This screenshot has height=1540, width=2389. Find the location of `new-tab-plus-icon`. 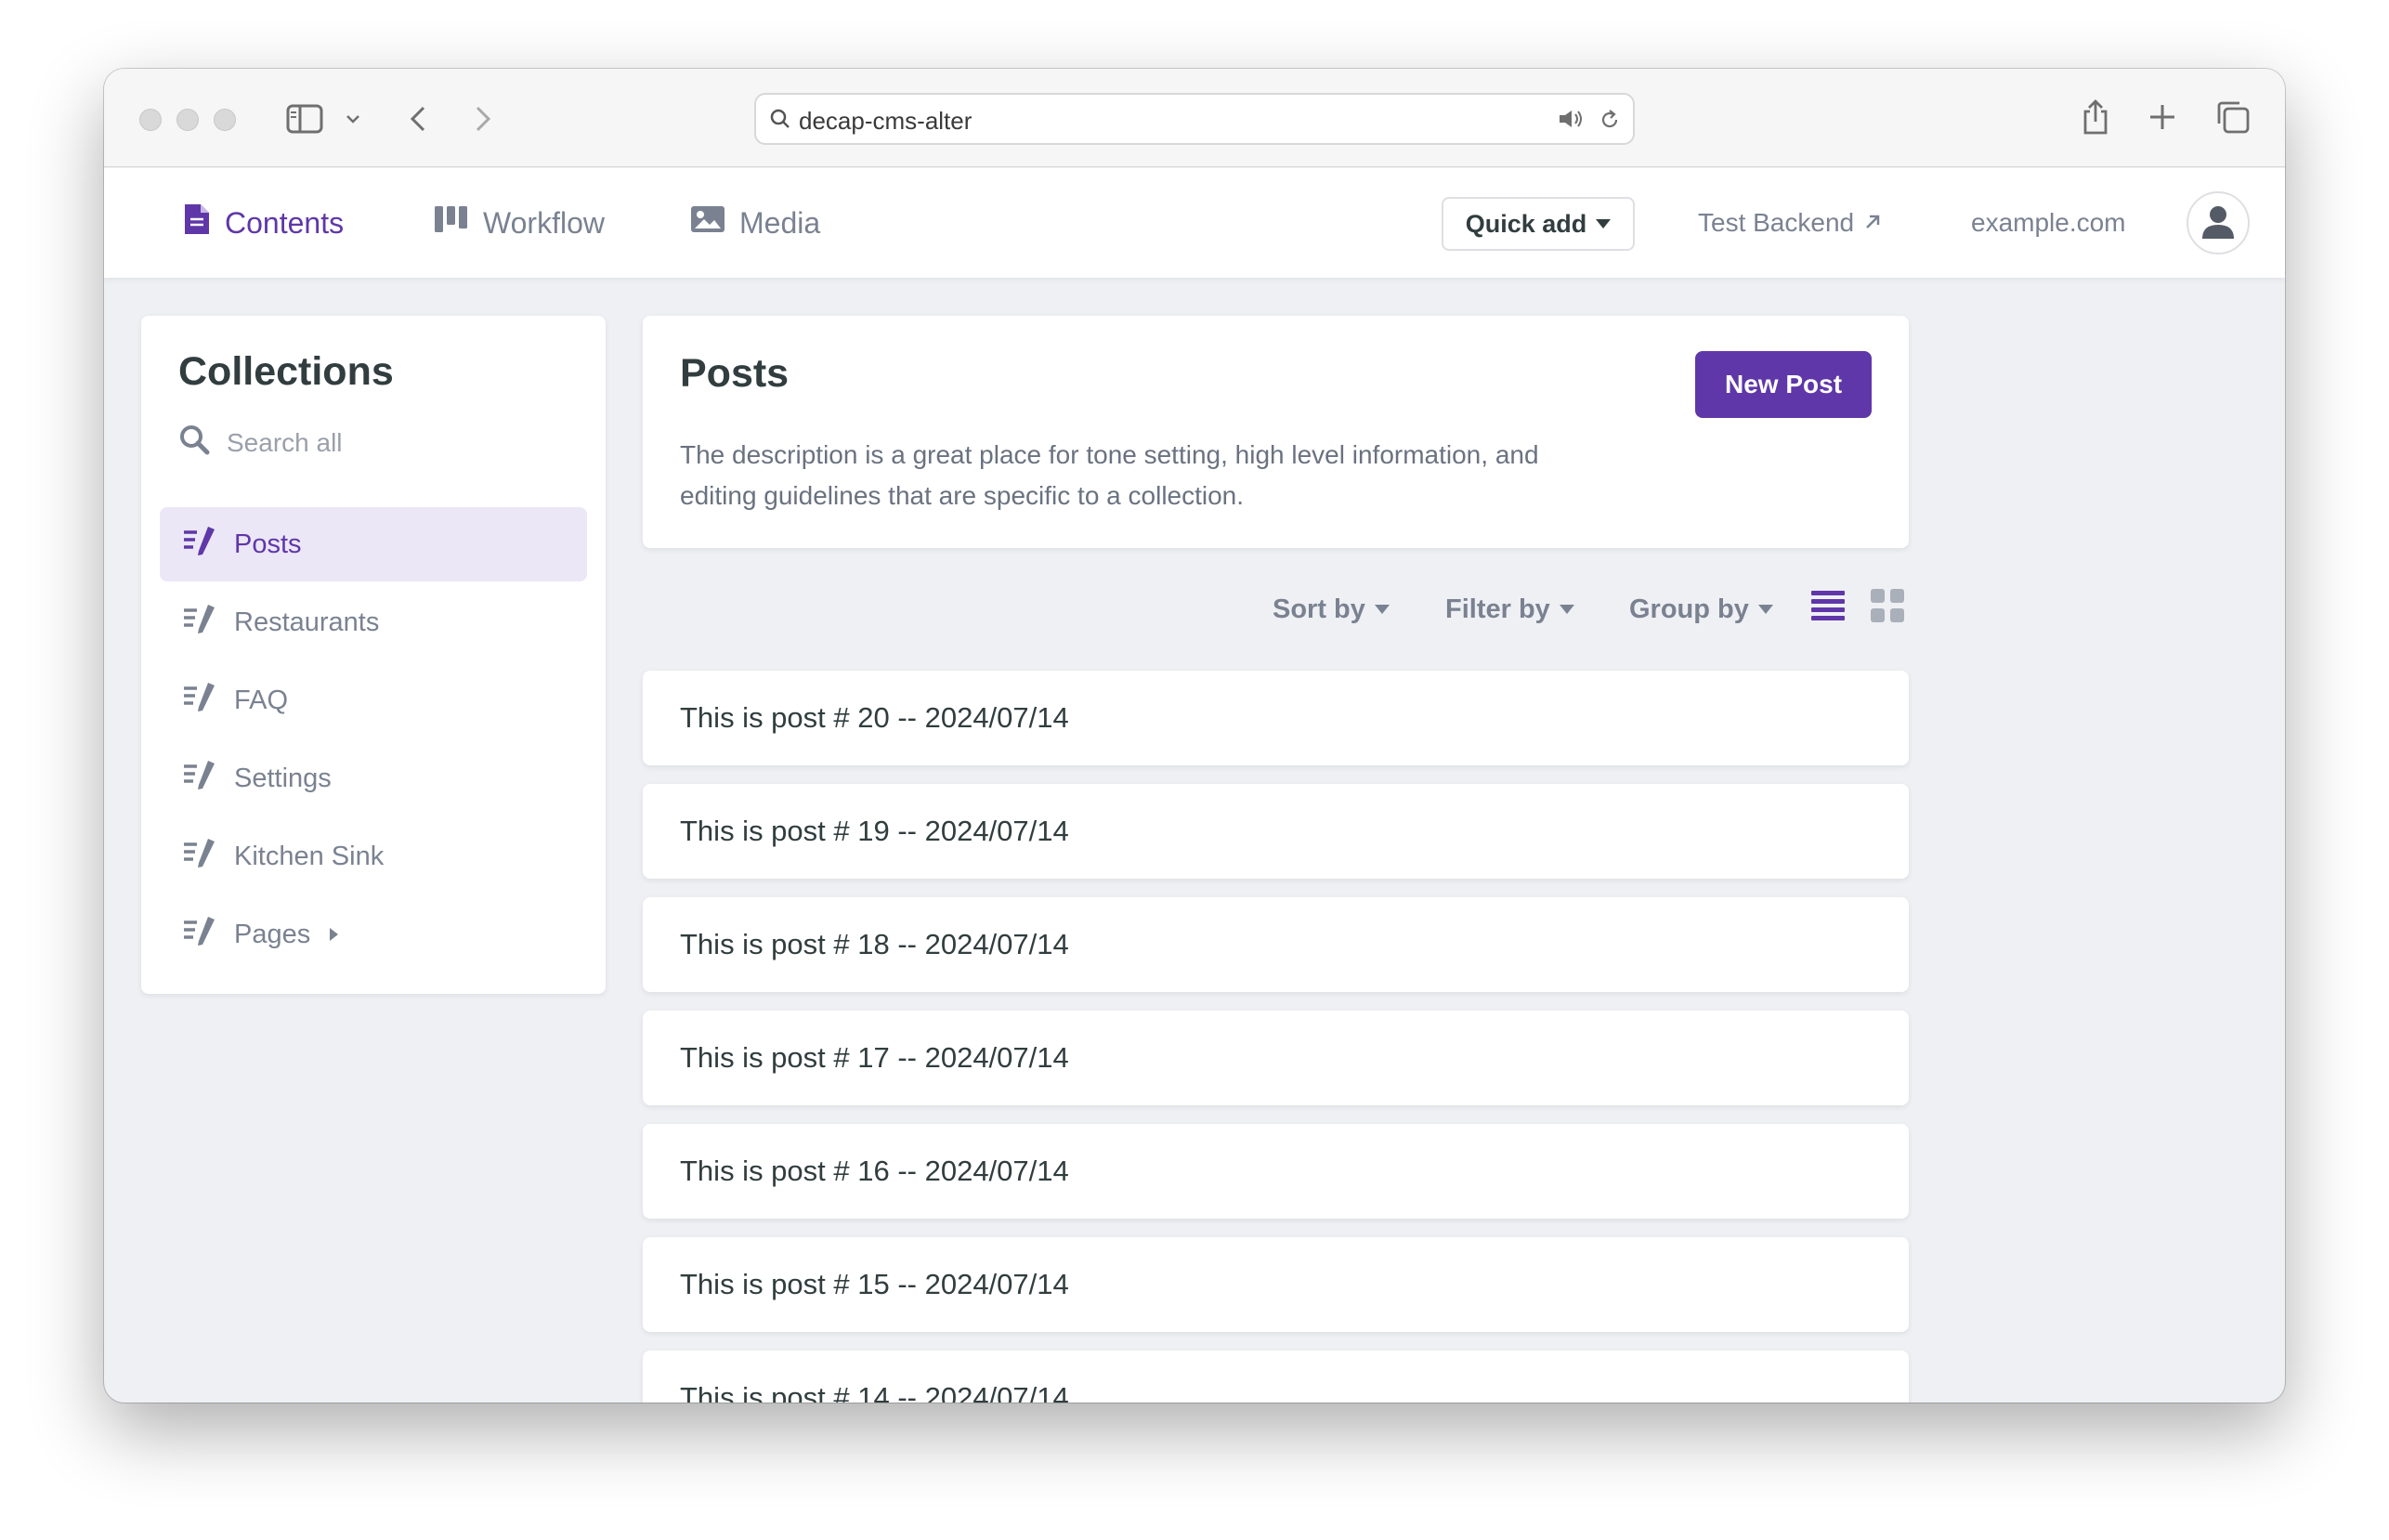

new-tab-plus-icon is located at coordinates (2162, 117).